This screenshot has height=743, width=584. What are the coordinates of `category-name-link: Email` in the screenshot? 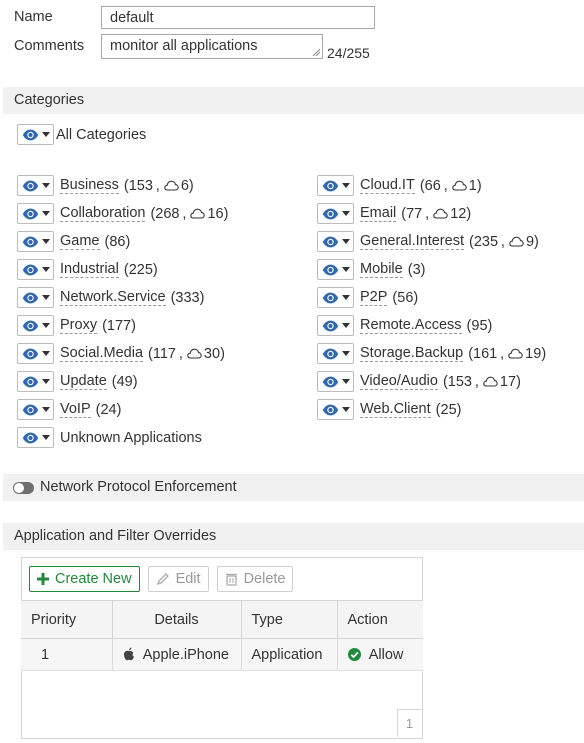 It's located at (378, 213).